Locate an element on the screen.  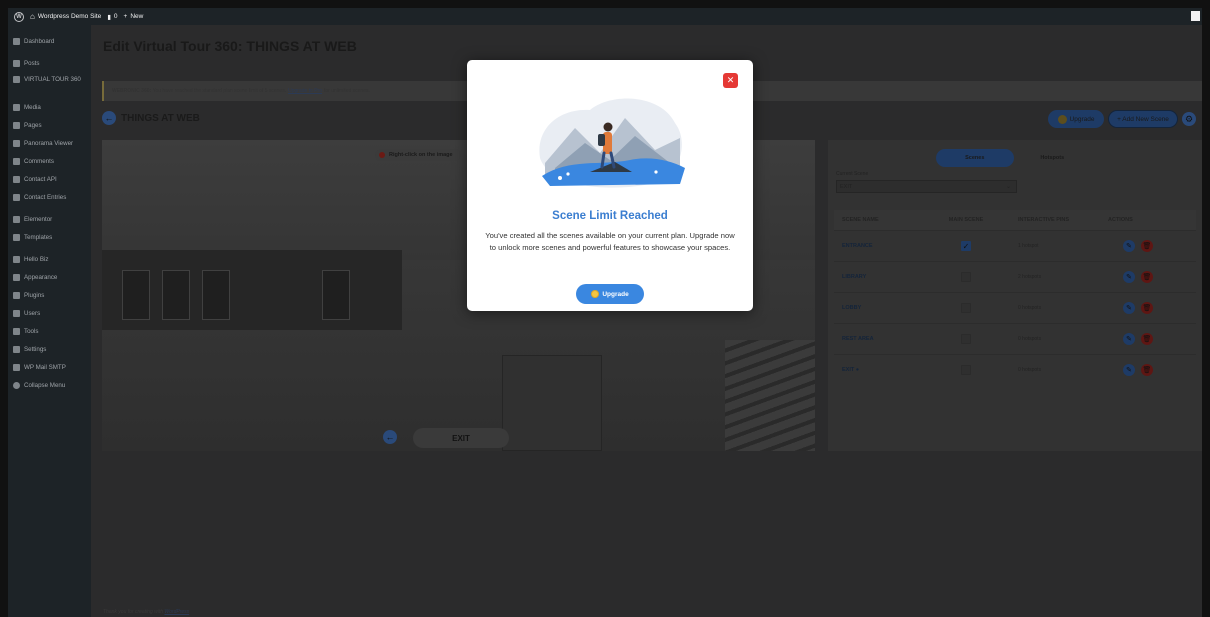
sidebar-item-dashboard: Dashboard is located at coordinates (49, 41).